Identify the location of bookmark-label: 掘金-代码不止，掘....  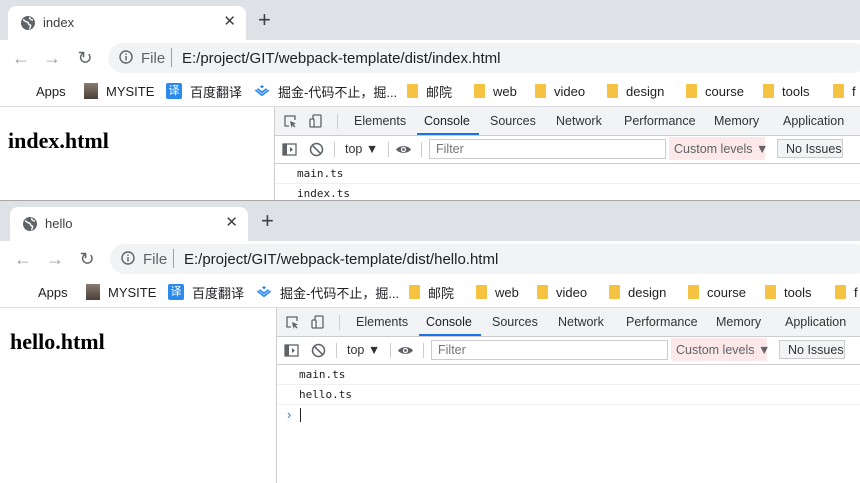
(338, 92).